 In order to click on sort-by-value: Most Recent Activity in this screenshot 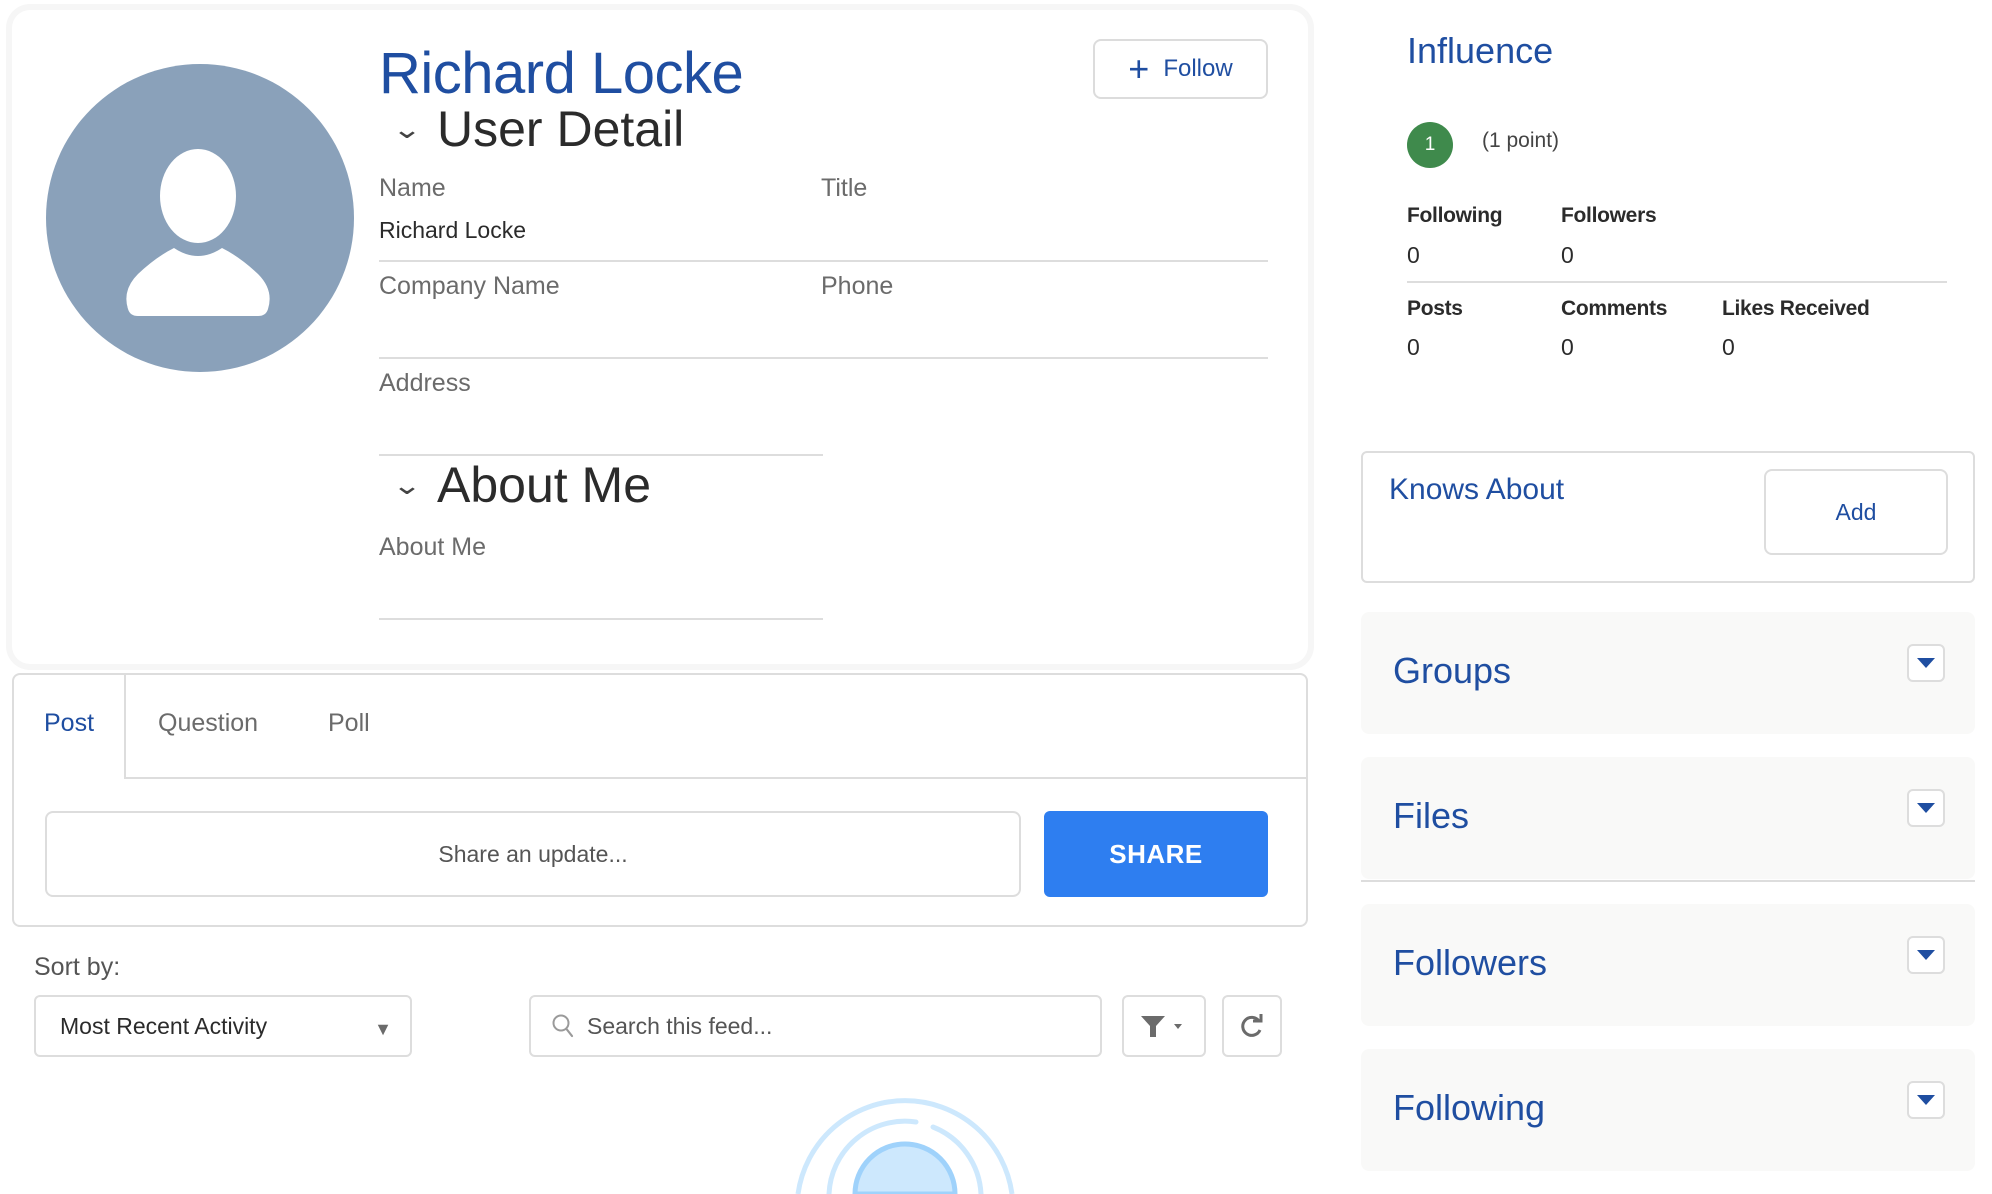, I will do `click(164, 1025)`.